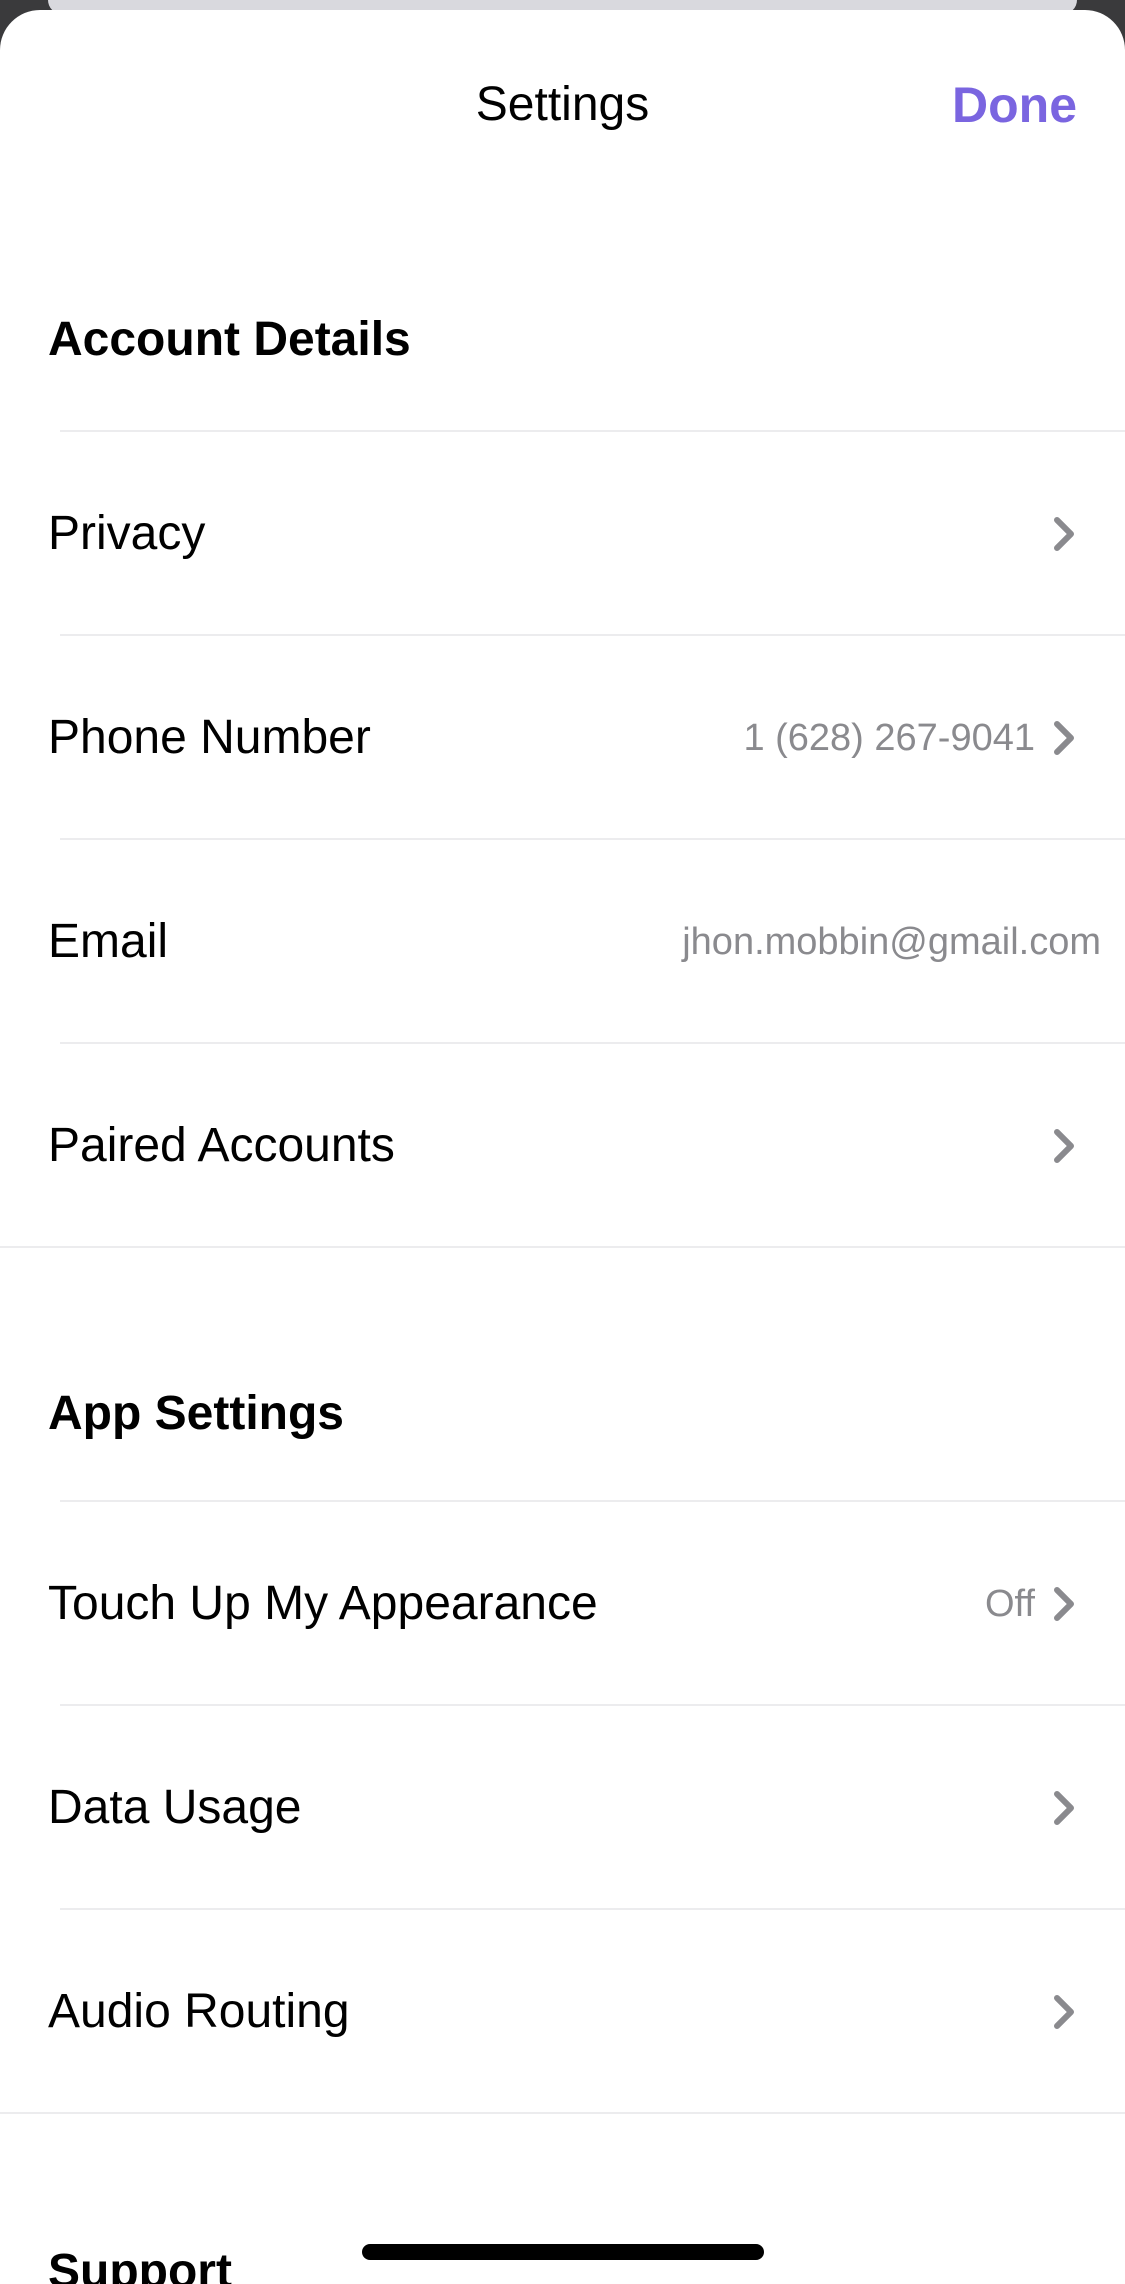 This screenshot has height=2284, width=1125. I want to click on row-label-privacy: Privacy, so click(127, 533).